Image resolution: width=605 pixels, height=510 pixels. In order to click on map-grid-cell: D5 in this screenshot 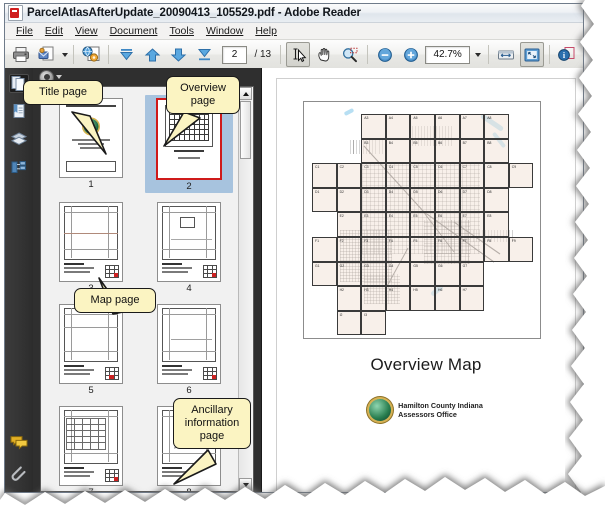, I will do `click(422, 200)`.